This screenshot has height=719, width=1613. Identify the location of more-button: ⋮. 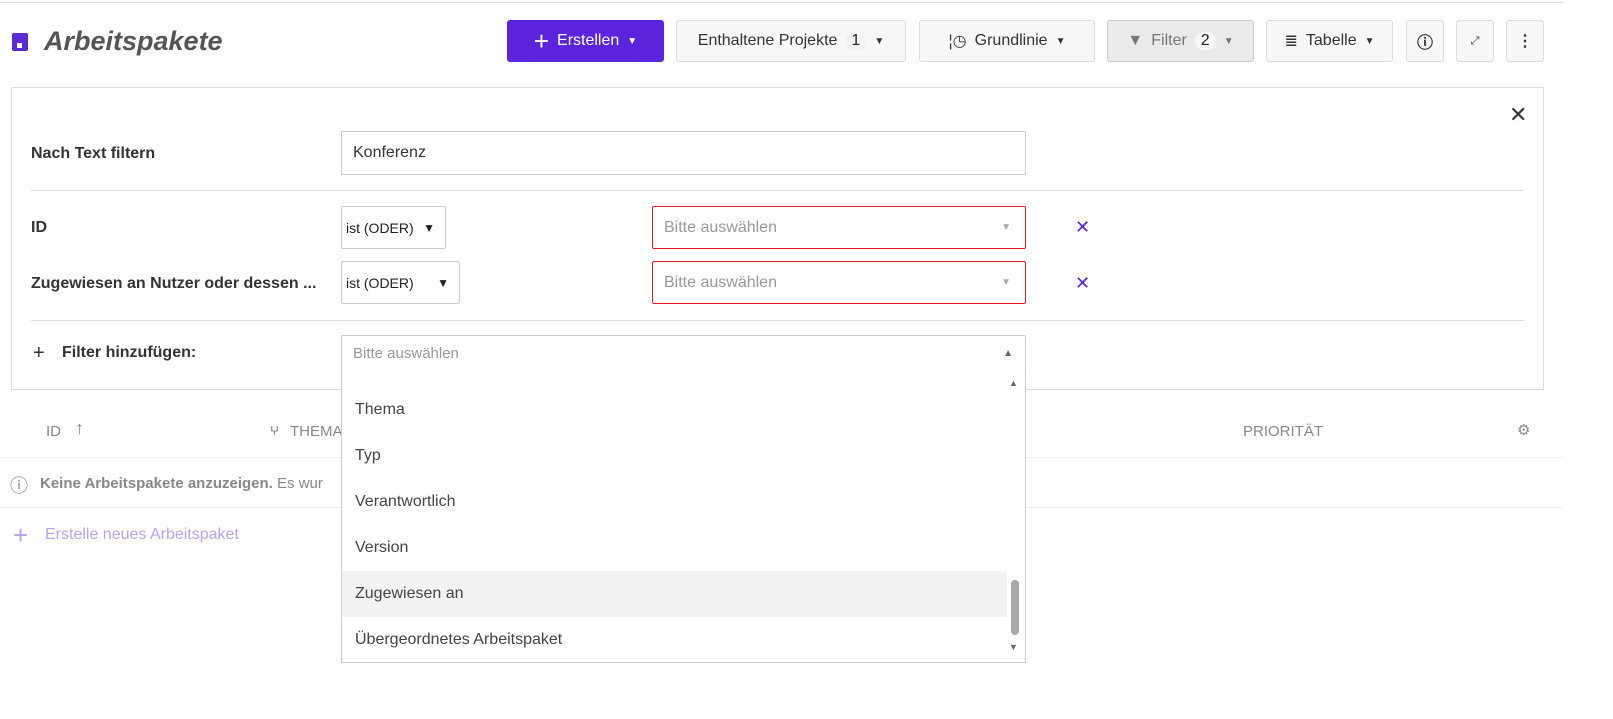
(1525, 41).